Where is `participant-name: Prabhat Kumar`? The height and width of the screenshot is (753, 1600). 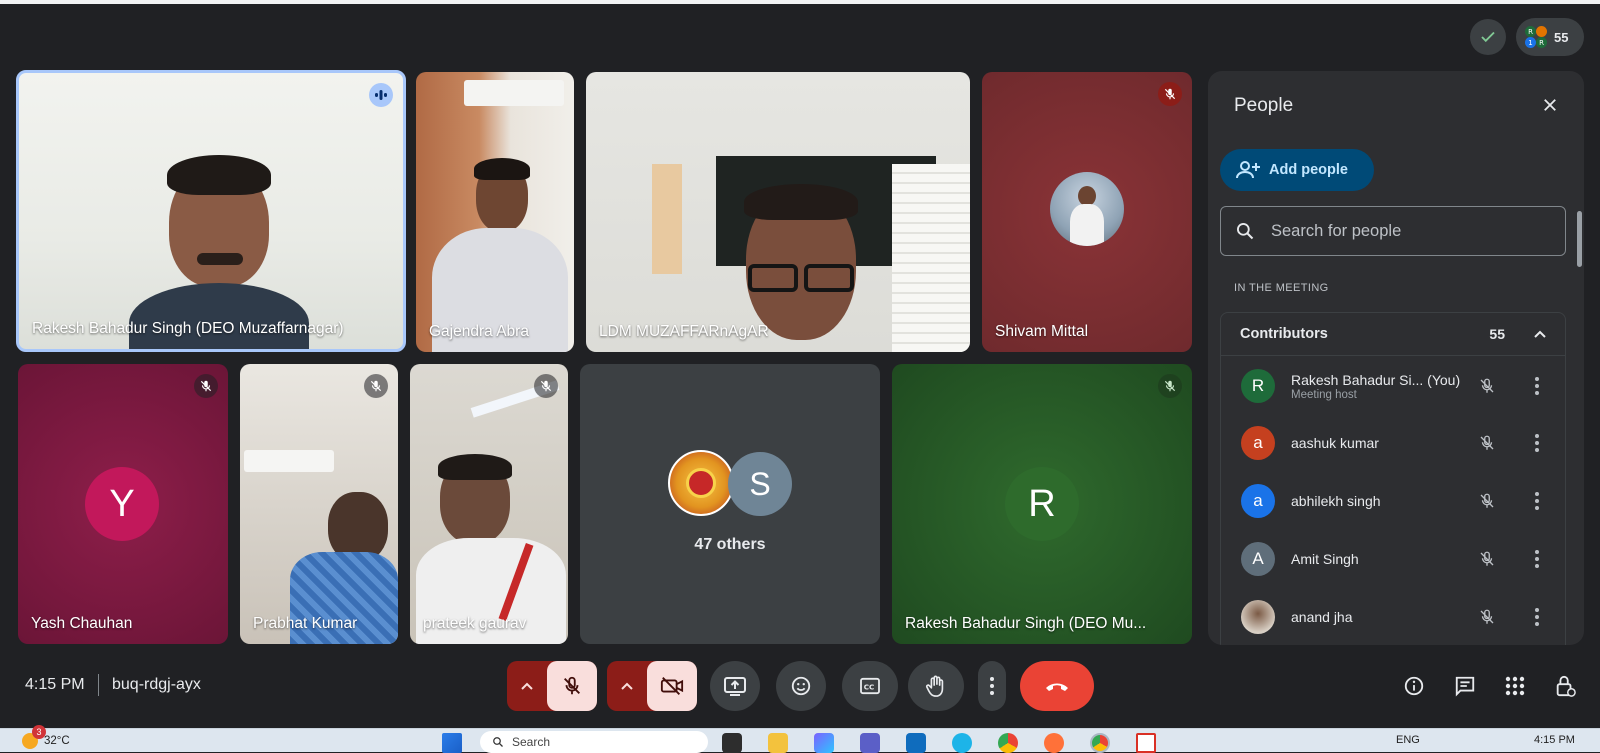
participant-name: Prabhat Kumar is located at coordinates (305, 623).